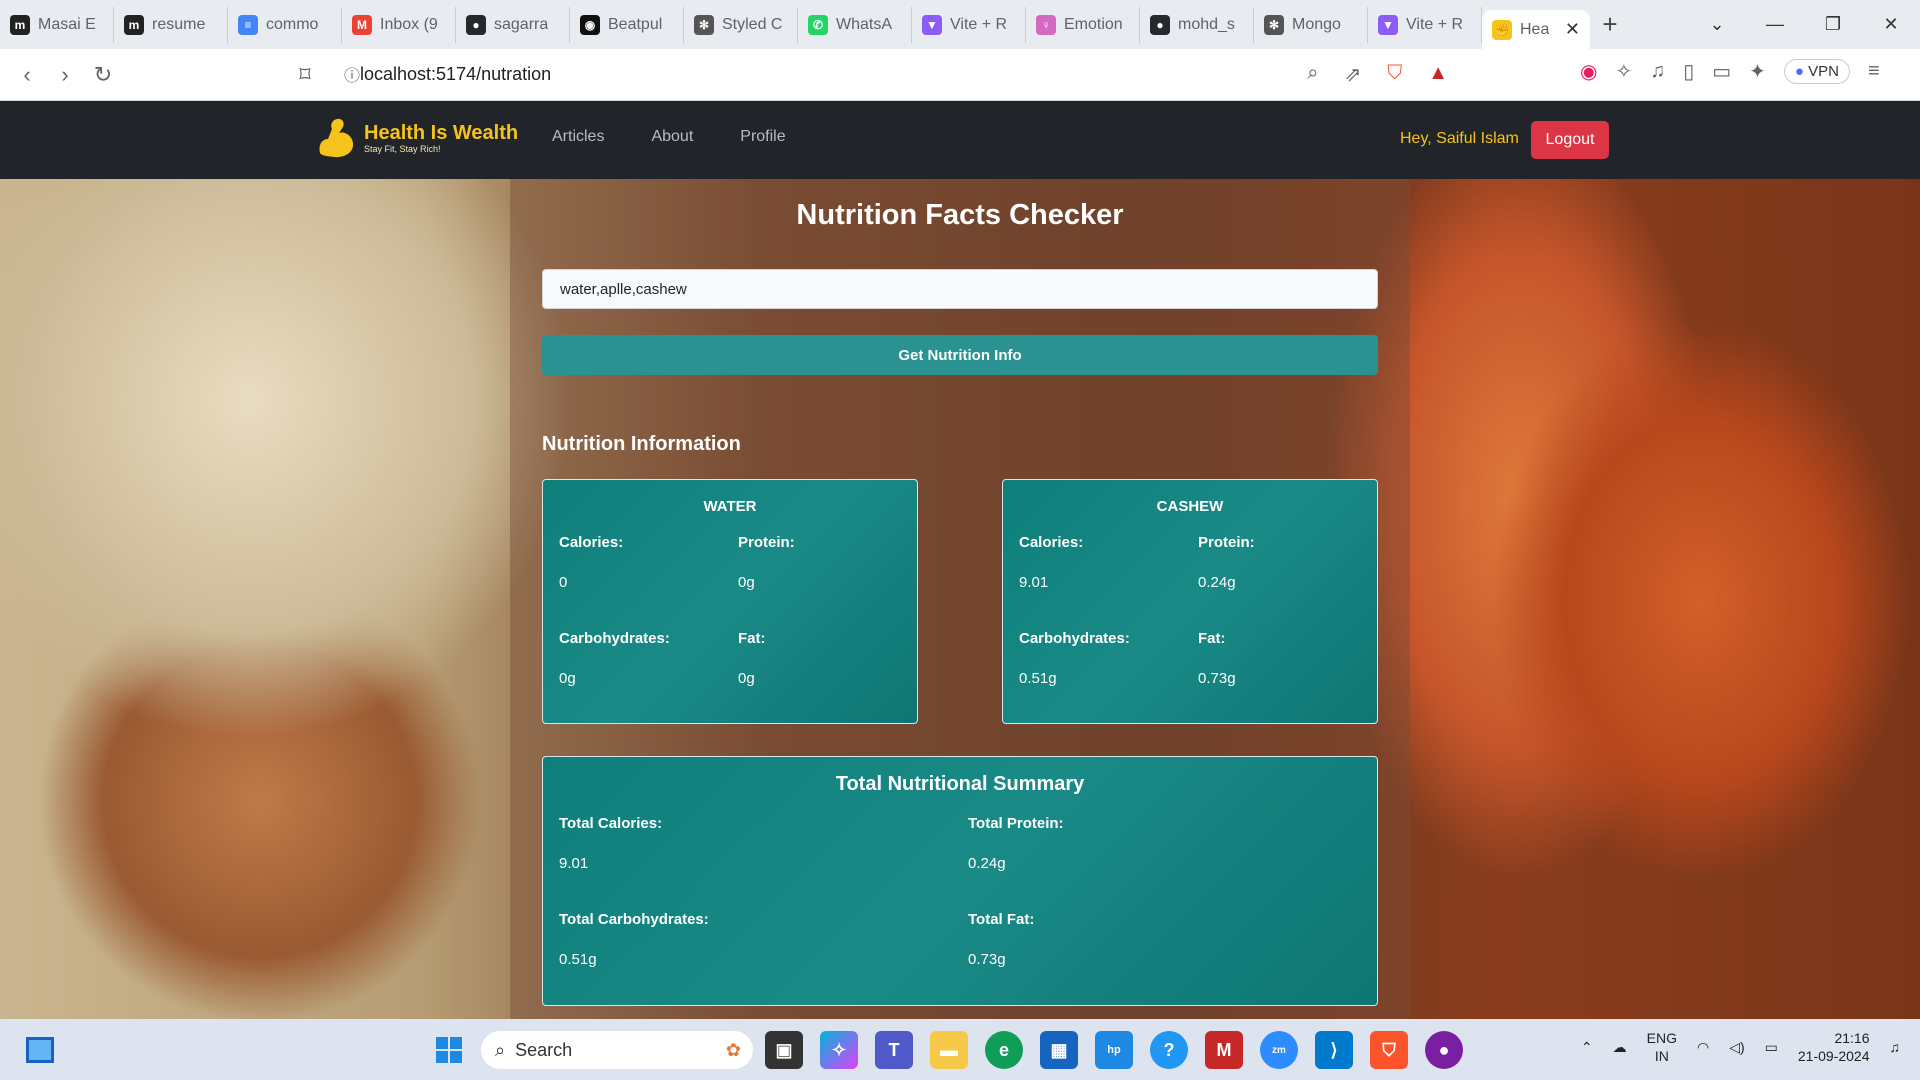  I want to click on browser-tab: ◉ Beatpul, so click(627, 24).